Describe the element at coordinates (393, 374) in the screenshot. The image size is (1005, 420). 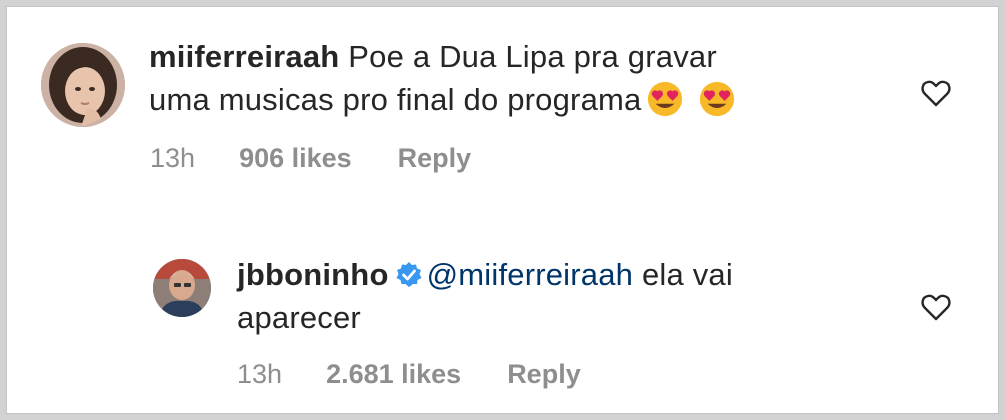
I see `comment-likes-count: 2.681 likes` at that location.